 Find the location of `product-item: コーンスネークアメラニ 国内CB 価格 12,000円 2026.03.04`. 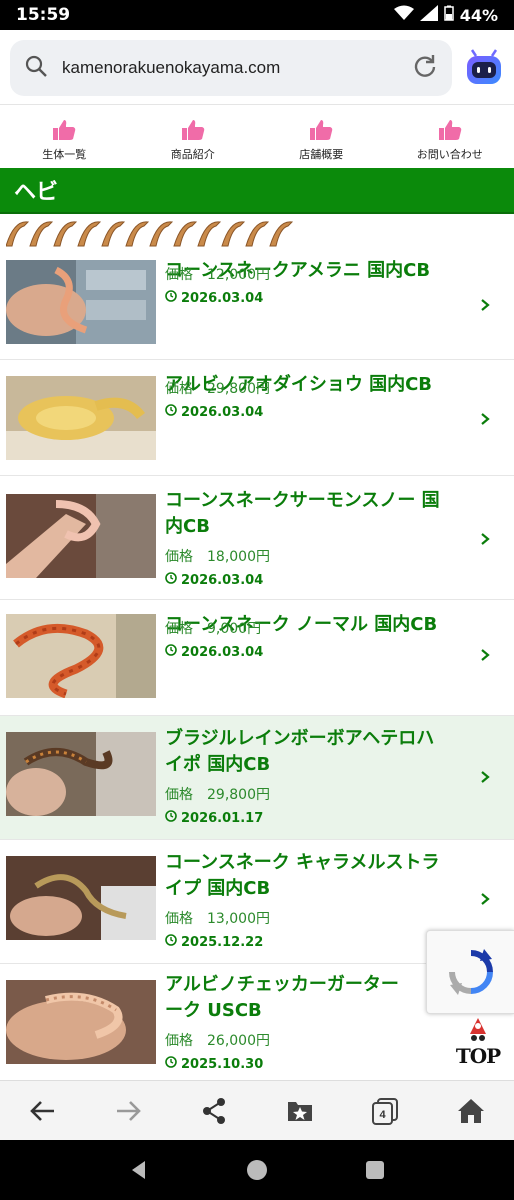

product-item: コーンスネークアメラニ 国内CB 価格 12,000円 2026.03.04 is located at coordinates (257, 304).